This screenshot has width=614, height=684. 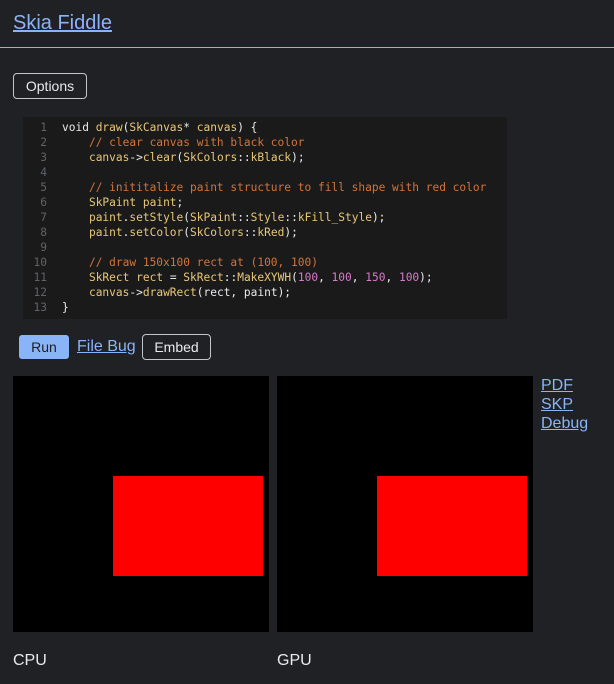 I want to click on gpu-label: GPU, so click(x=294, y=660).